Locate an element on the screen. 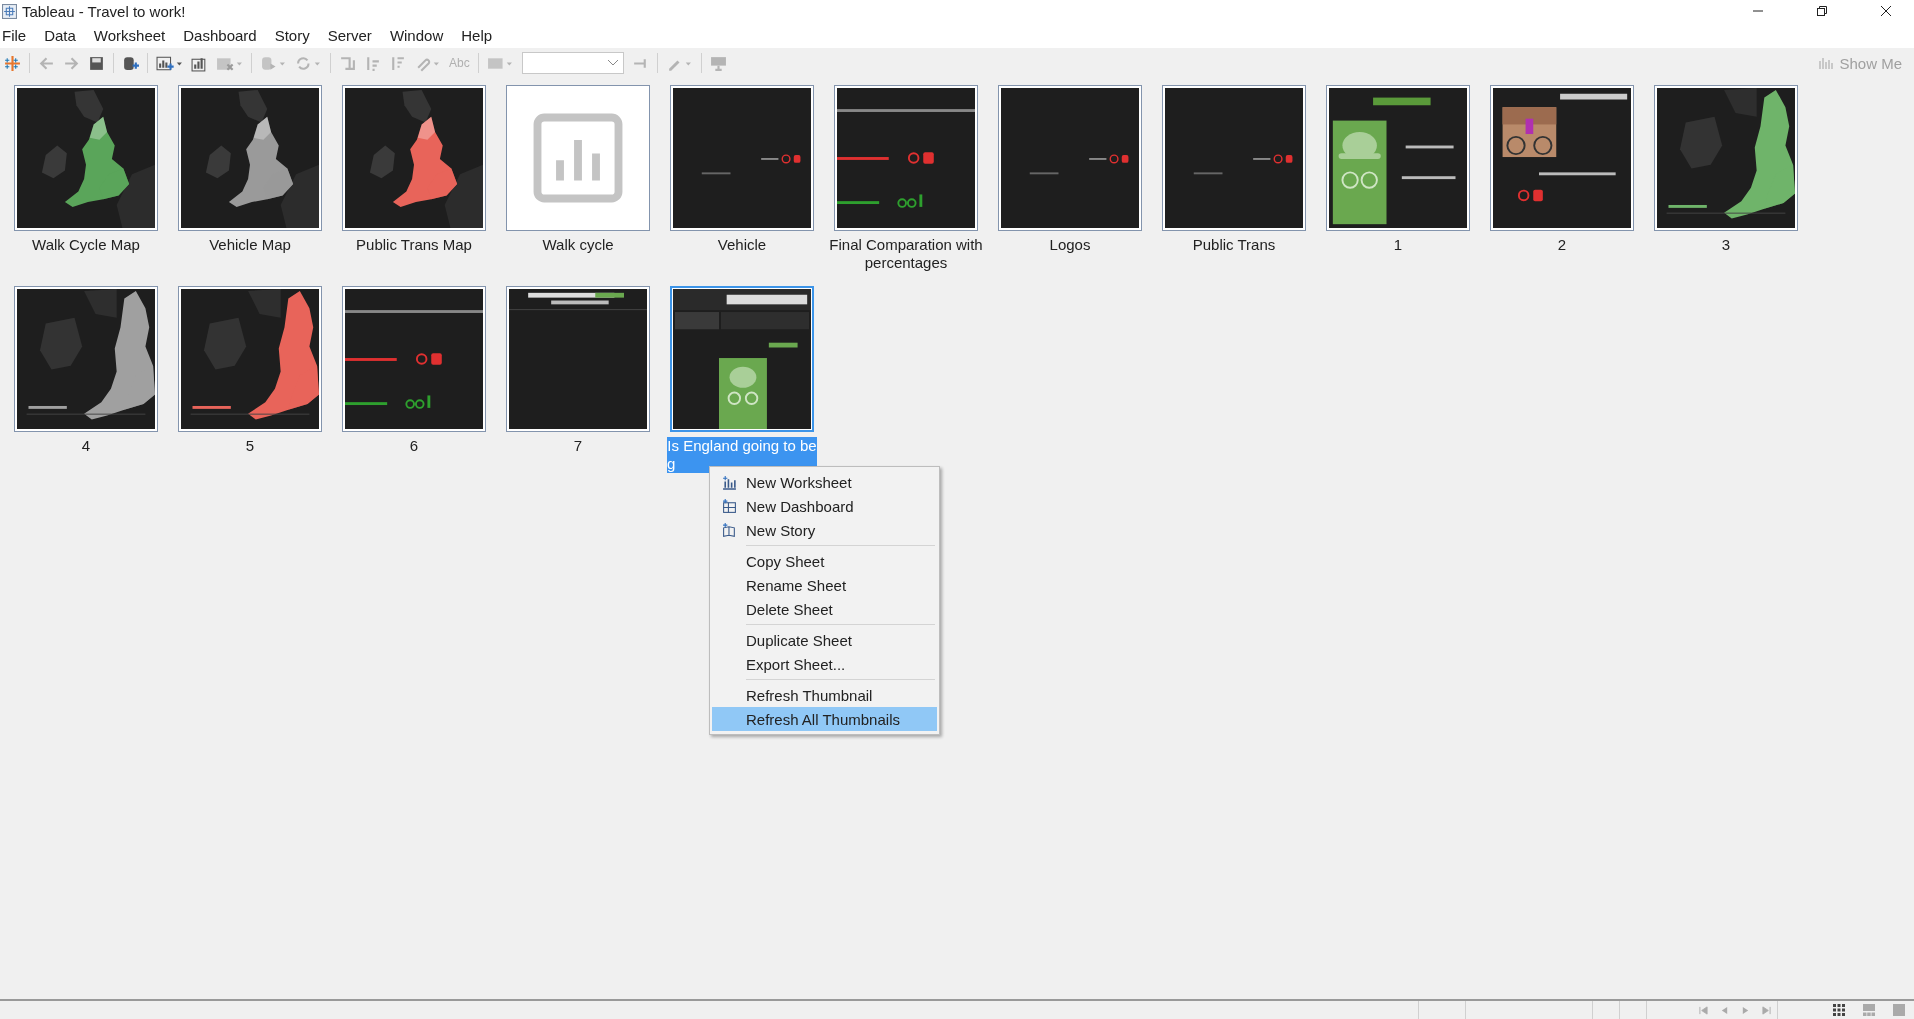 The height and width of the screenshot is (1019, 1914). grid-view-icon is located at coordinates (1839, 1010).